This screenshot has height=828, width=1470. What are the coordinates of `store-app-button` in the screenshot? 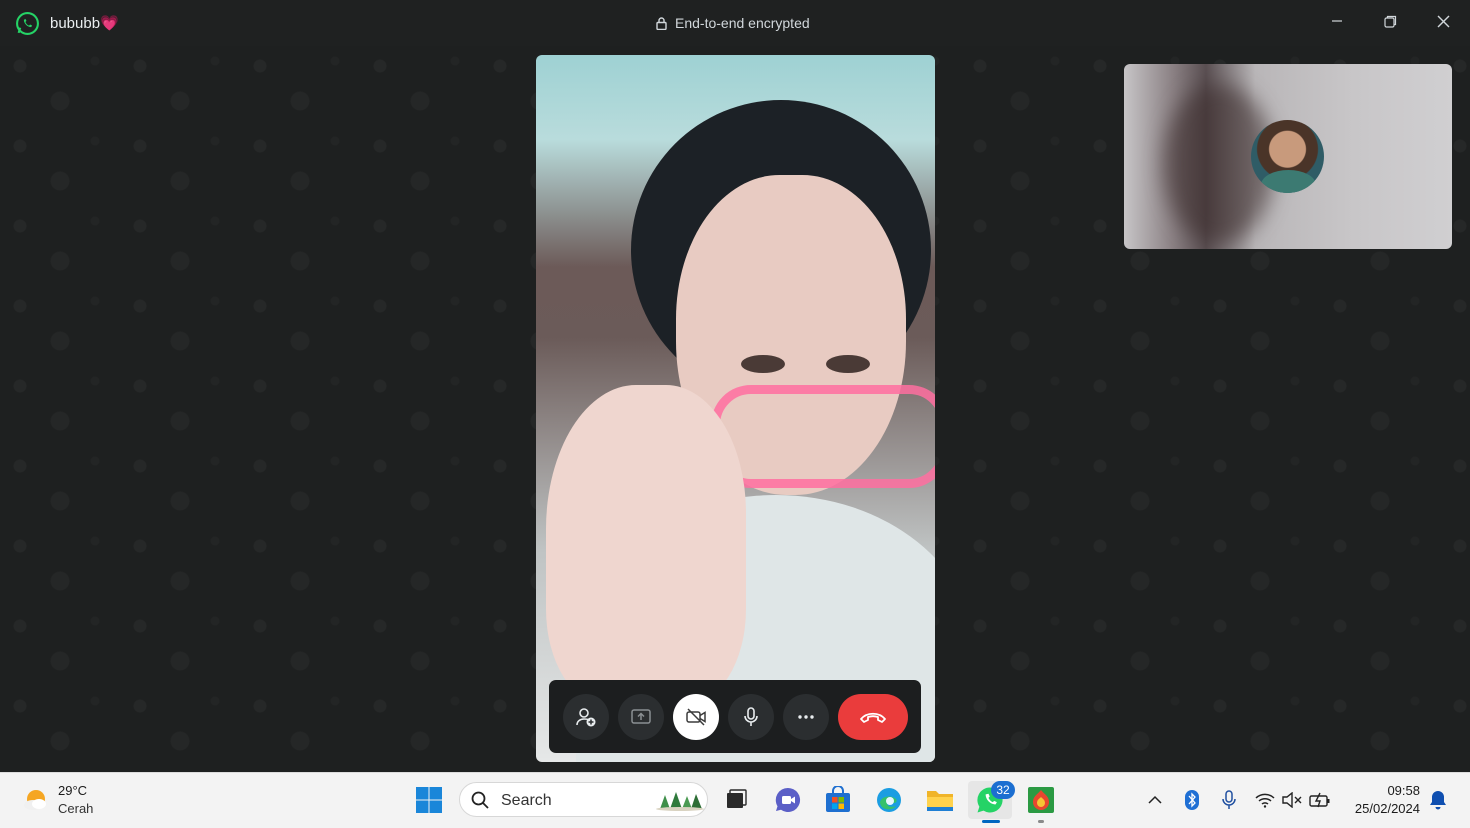 It's located at (838, 800).